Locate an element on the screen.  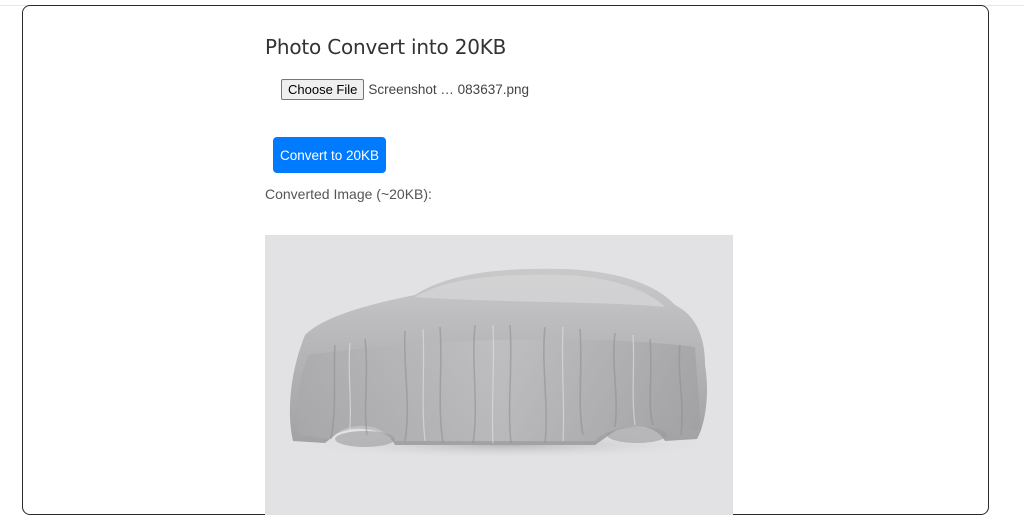
convert-button: Convert to 20KB is located at coordinates (329, 155).